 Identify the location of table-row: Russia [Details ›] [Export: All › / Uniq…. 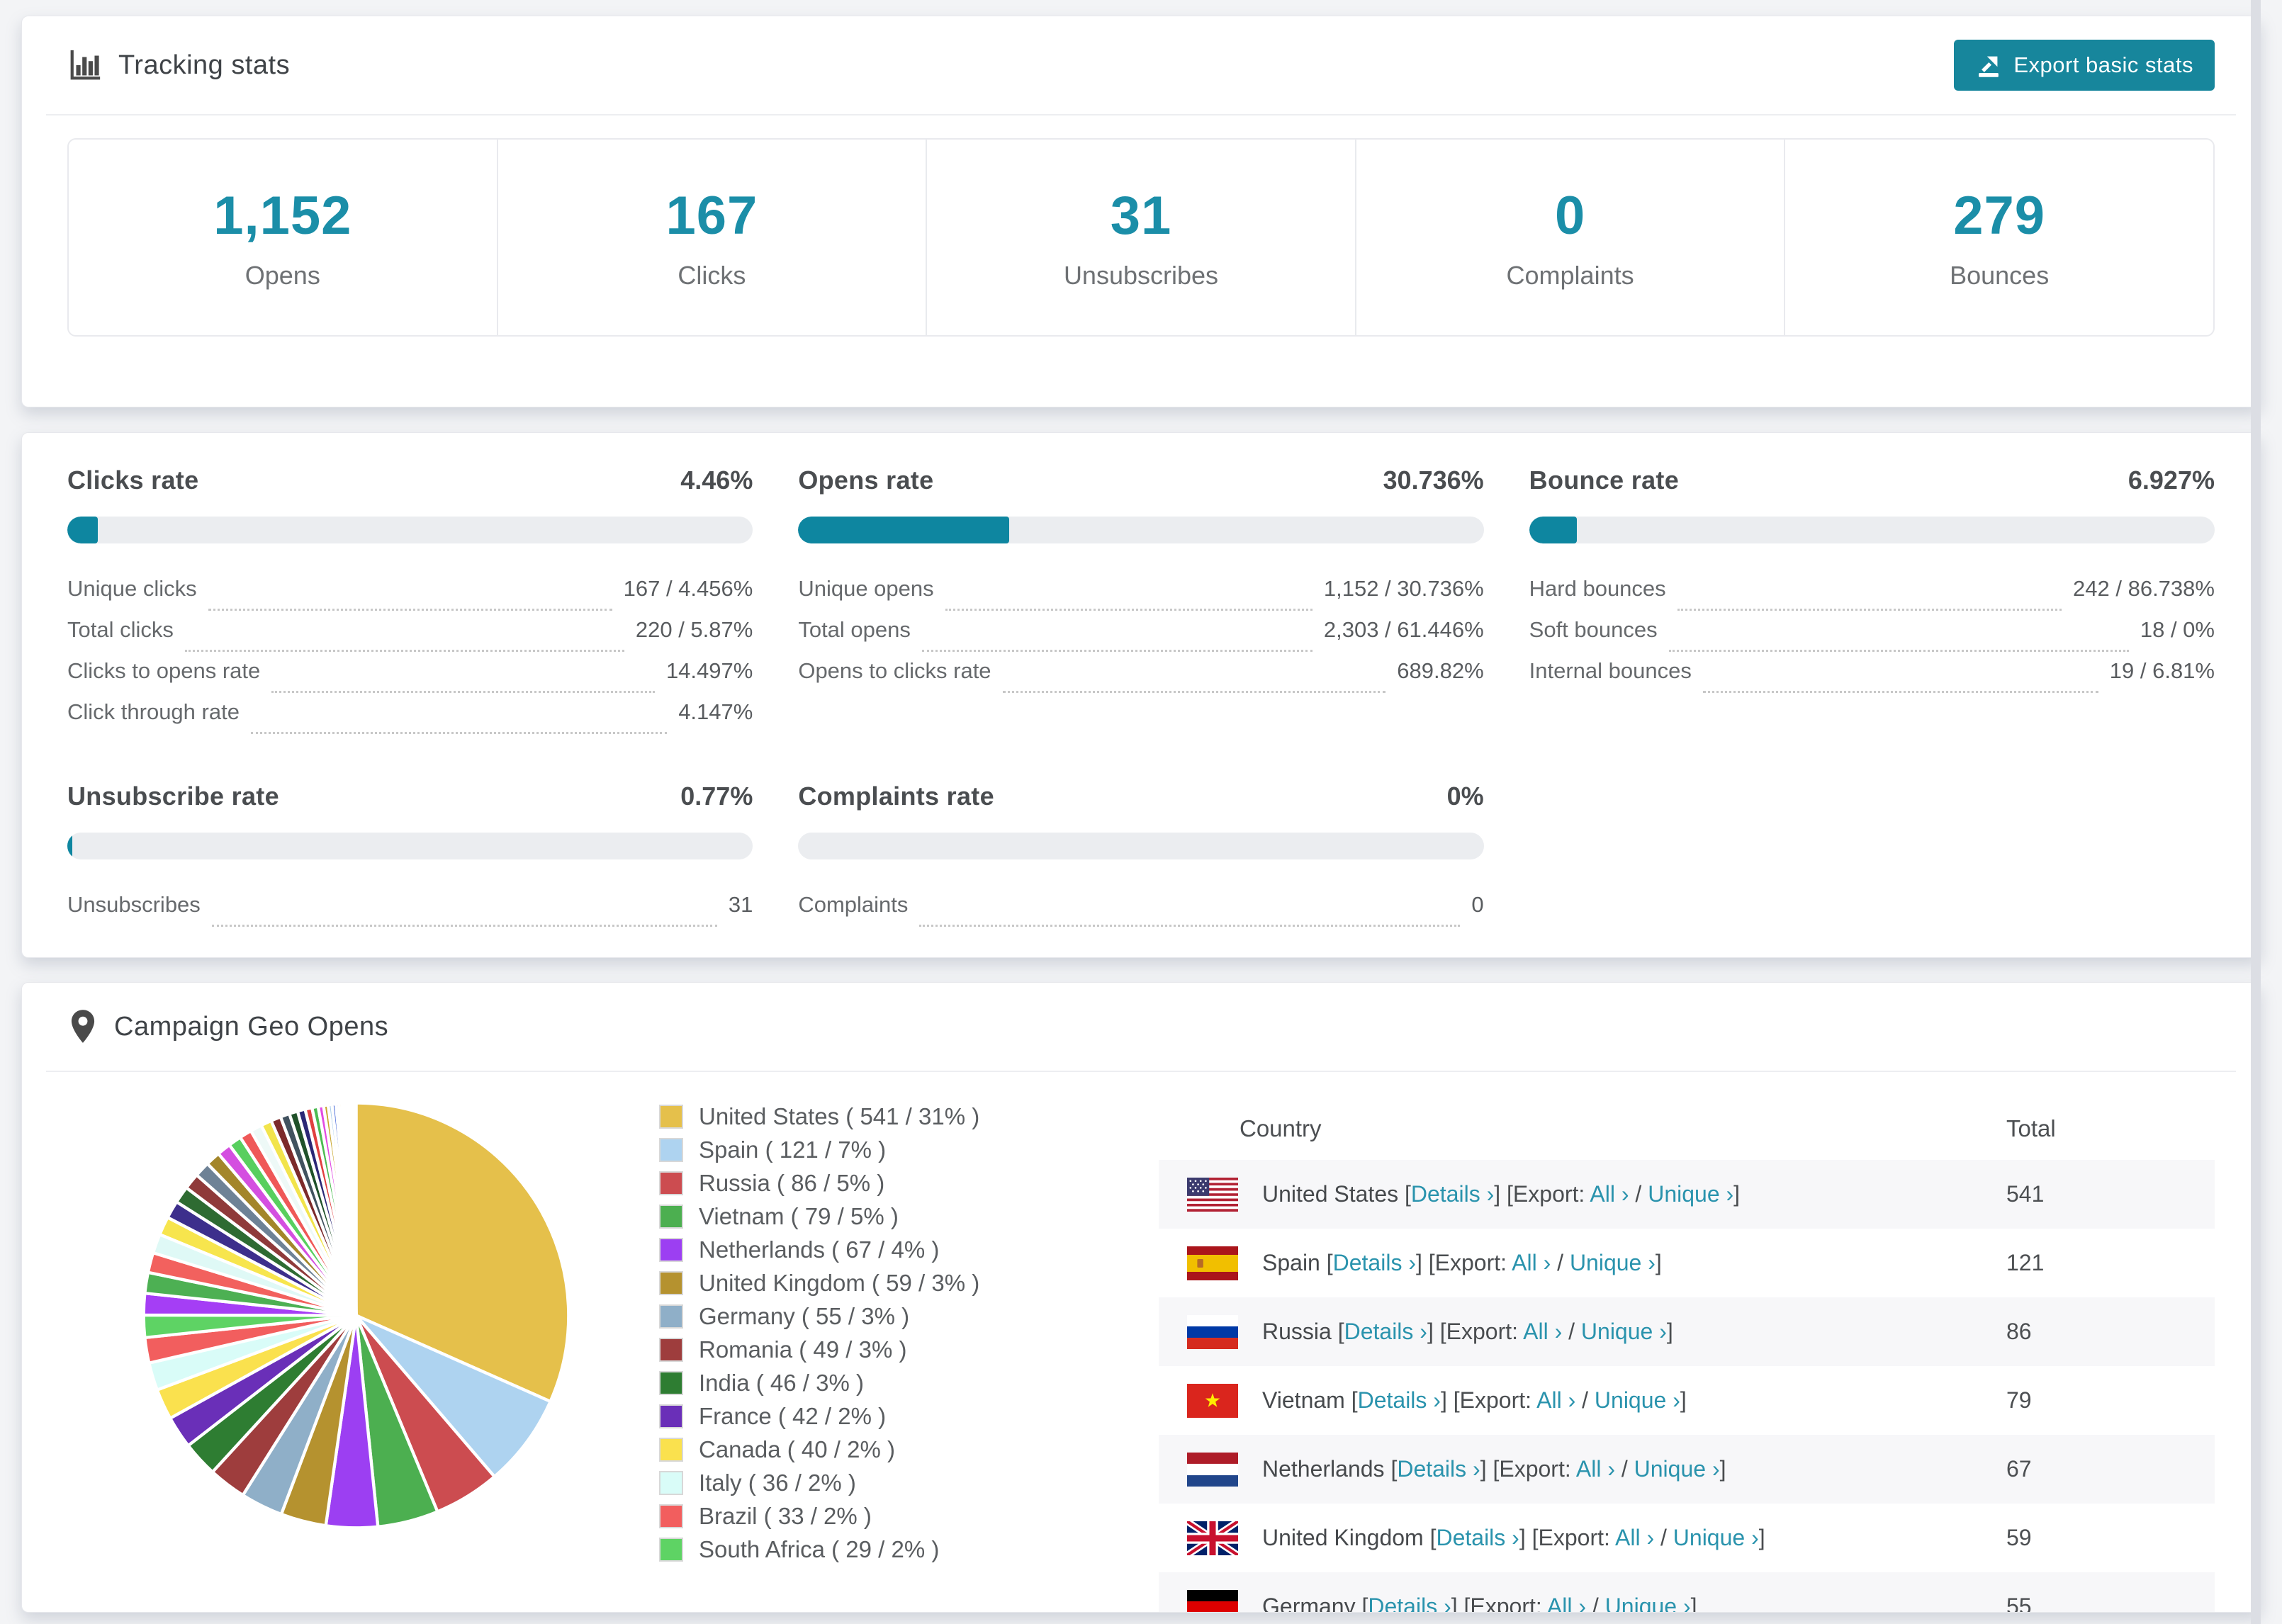
(1687, 1332).